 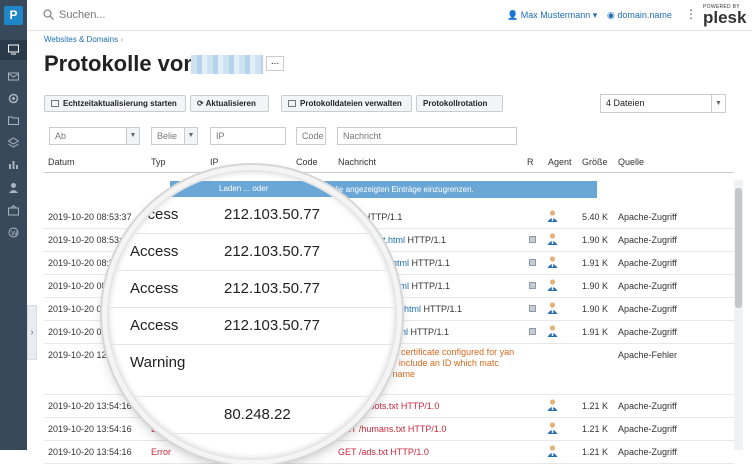 What do you see at coordinates (357, 162) in the screenshot?
I see `col-message: Nachricht` at bounding box center [357, 162].